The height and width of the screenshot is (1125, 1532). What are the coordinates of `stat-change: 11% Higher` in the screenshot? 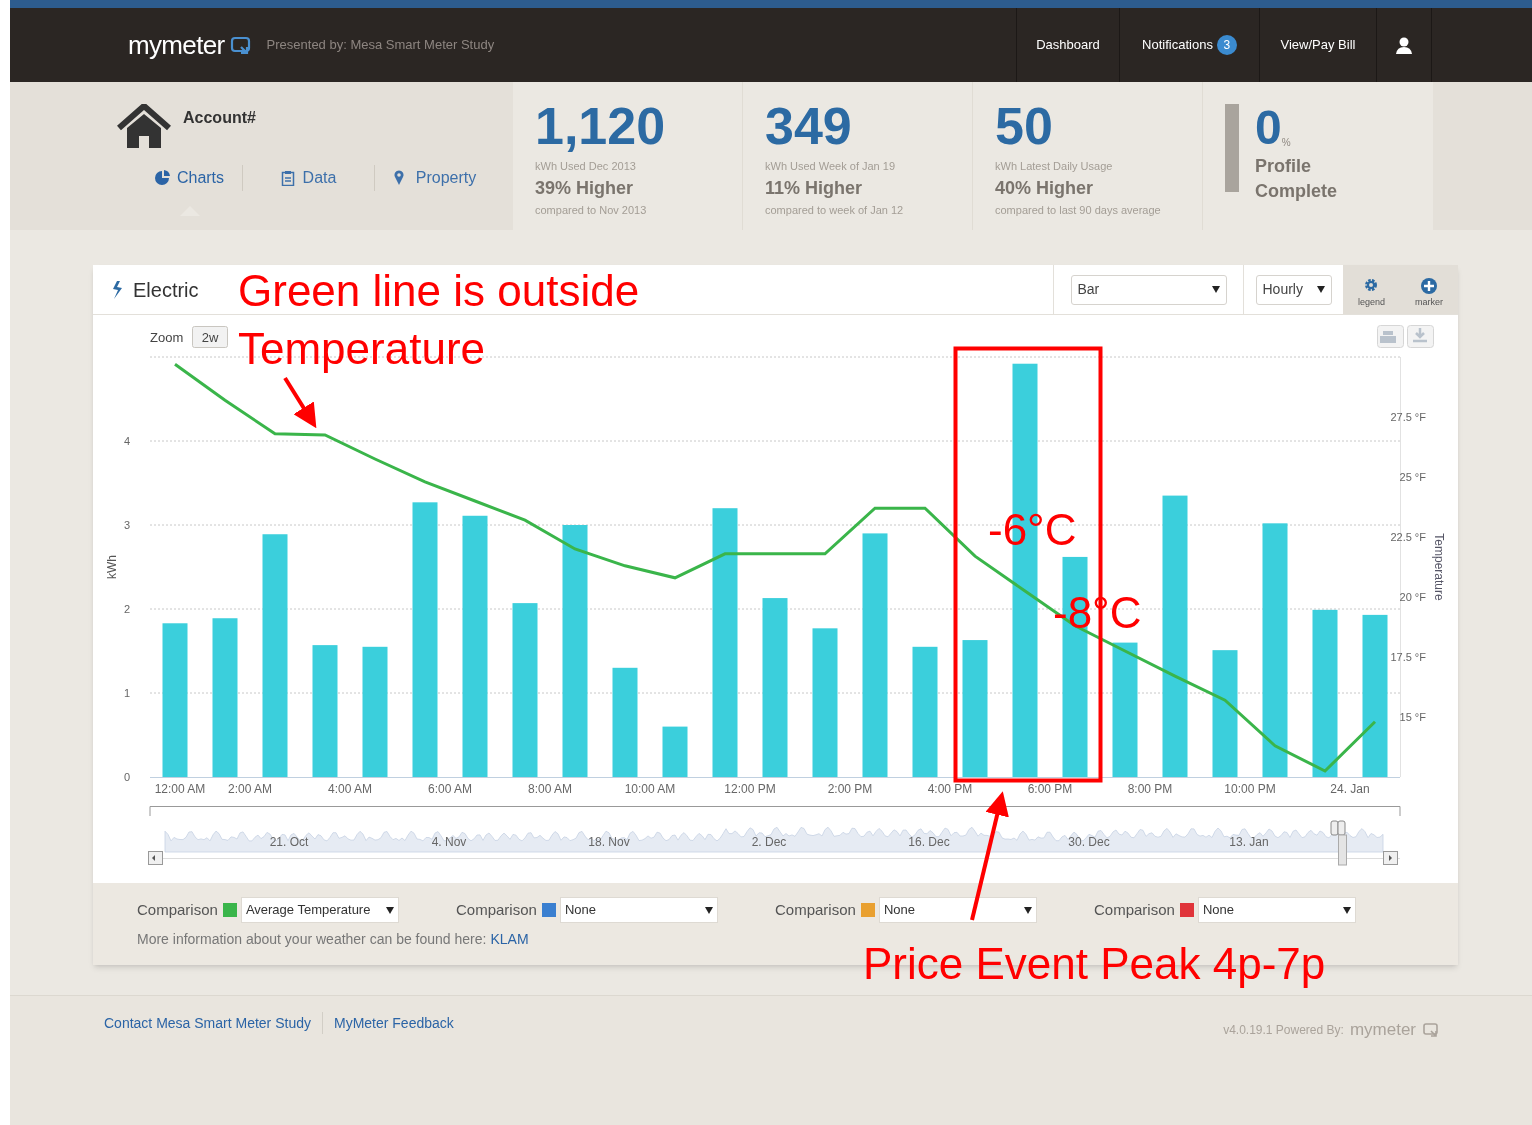 It's located at (814, 188).